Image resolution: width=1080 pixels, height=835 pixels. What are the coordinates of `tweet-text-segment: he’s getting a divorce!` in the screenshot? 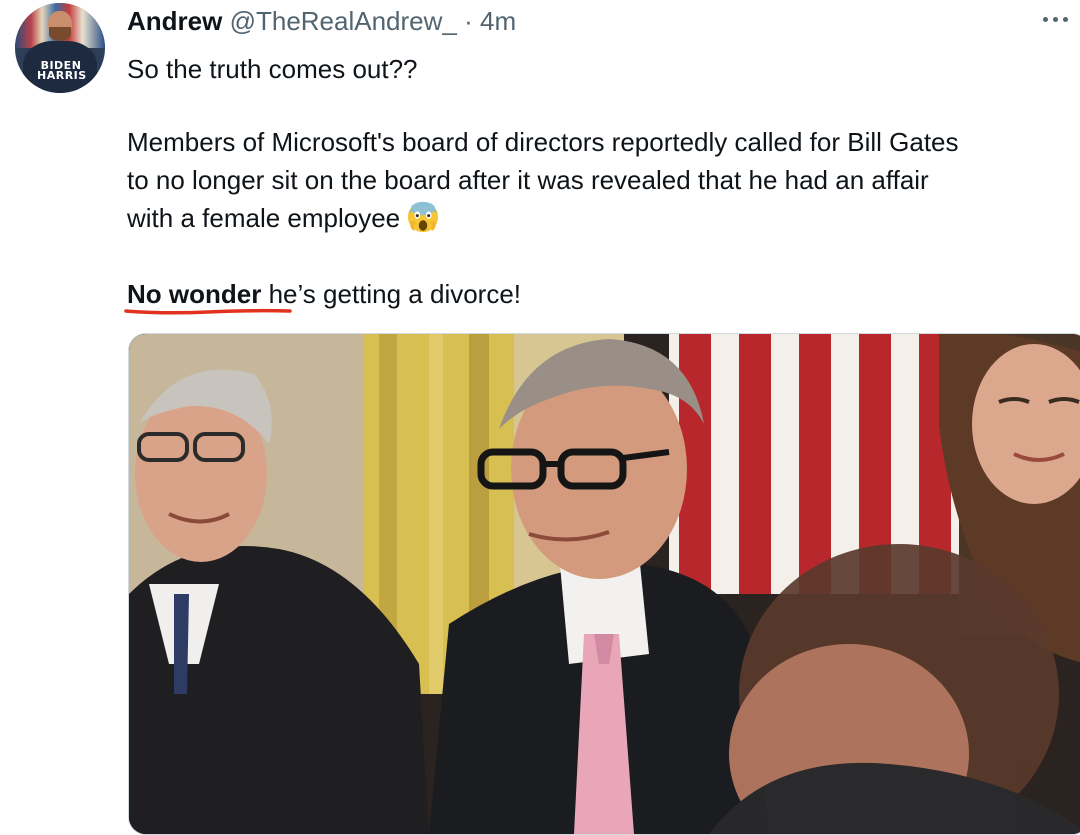 It's located at (391, 294).